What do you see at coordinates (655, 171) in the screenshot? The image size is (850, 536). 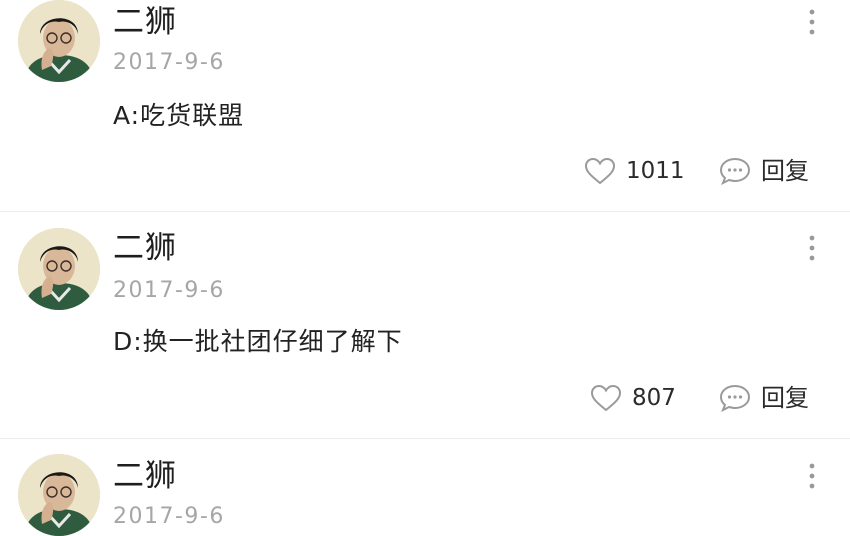 I see `like-count: 1011` at bounding box center [655, 171].